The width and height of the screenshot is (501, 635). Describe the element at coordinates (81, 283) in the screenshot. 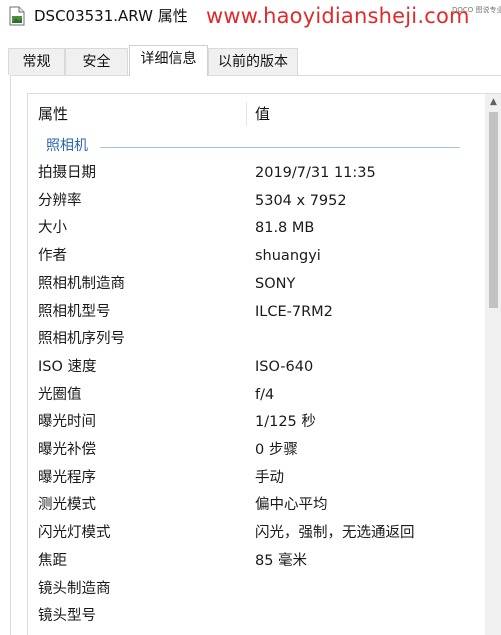

I see `property-name: 照相机制造商` at that location.